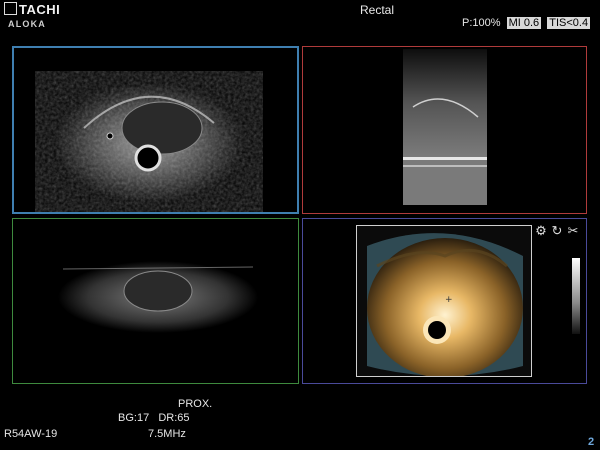 The height and width of the screenshot is (450, 600). Describe the element at coordinates (557, 231) in the screenshot. I see `rotate-icon: ↻` at that location.